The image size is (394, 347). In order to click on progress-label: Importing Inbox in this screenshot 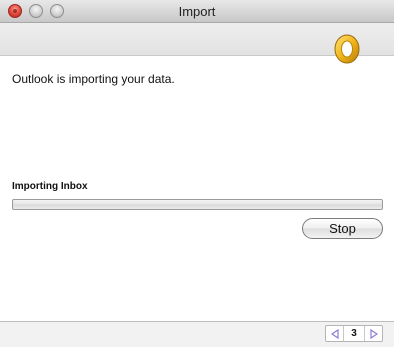, I will do `click(50, 186)`.